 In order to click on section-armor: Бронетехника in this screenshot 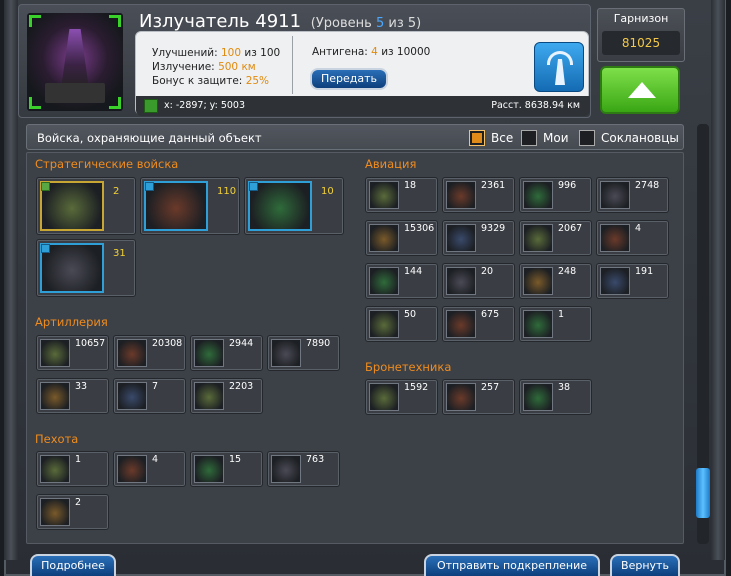, I will do `click(408, 367)`.